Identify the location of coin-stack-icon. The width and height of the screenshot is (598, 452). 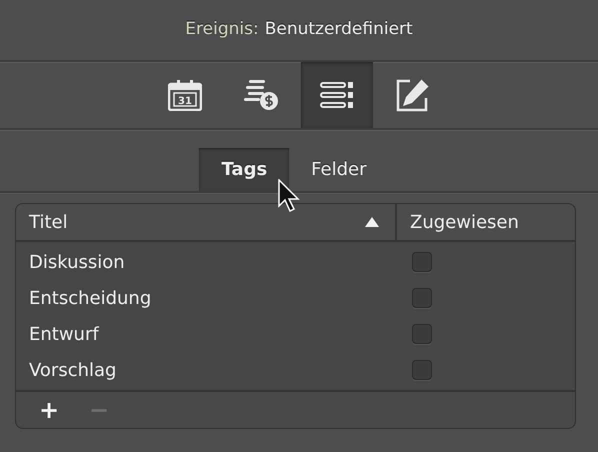
(261, 95).